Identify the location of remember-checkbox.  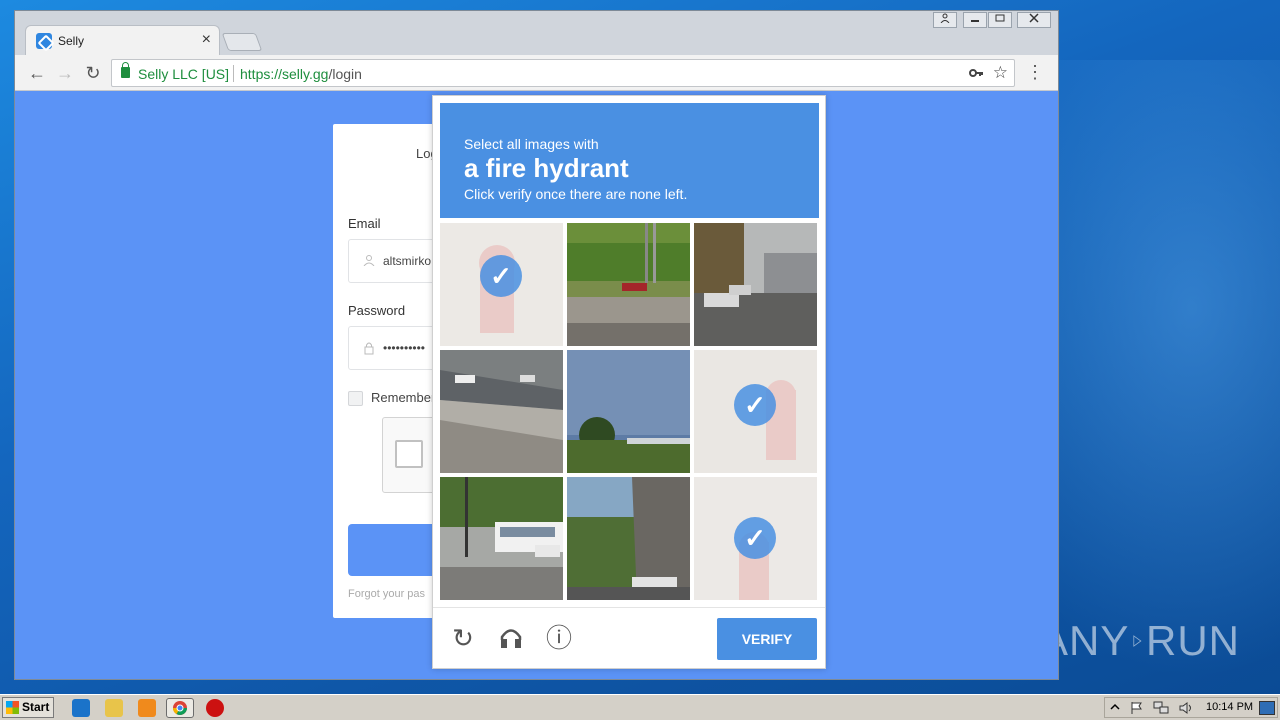
(355, 398).